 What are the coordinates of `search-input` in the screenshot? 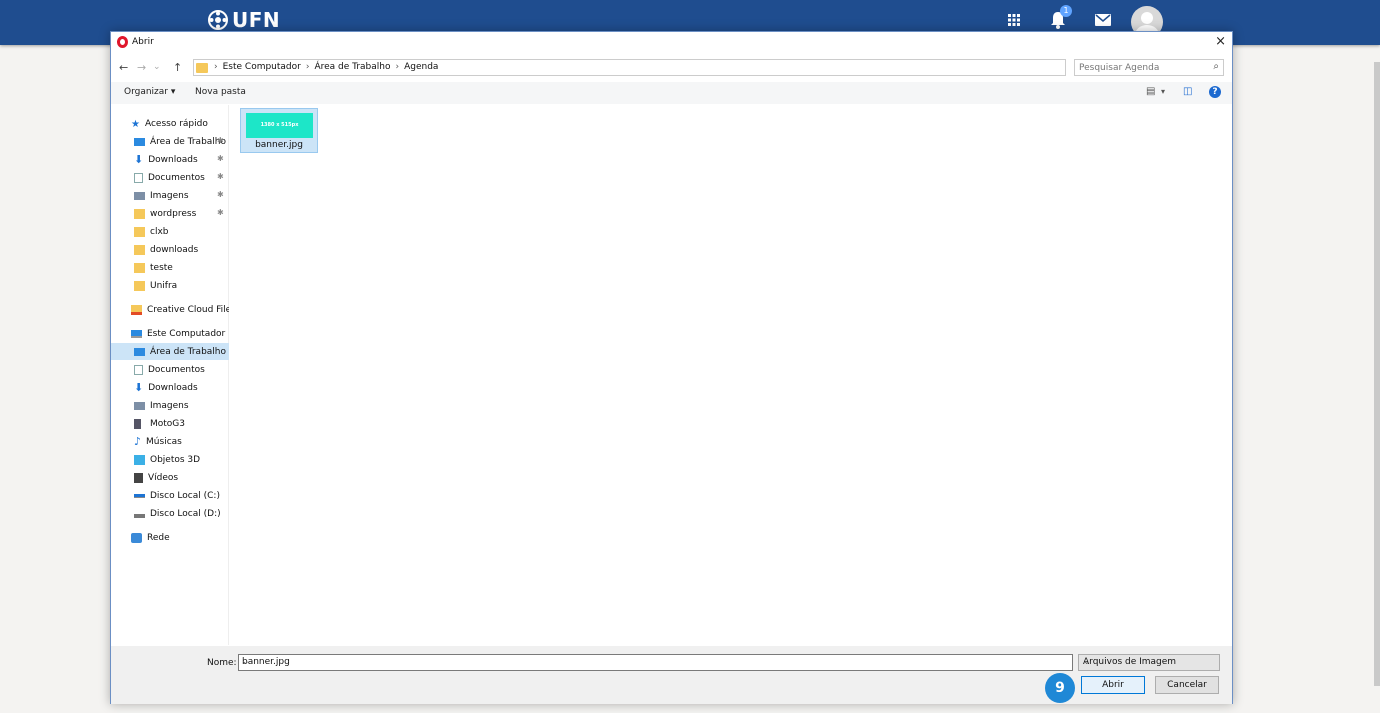 It's located at (1139, 68).